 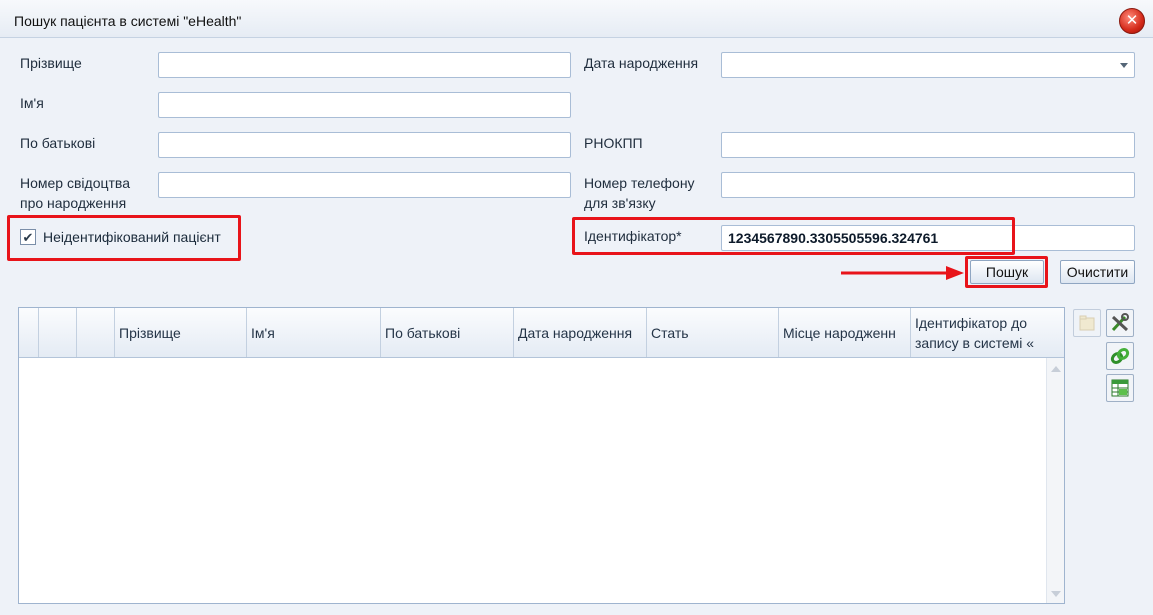 I want to click on rnokpp-input, so click(x=928, y=145).